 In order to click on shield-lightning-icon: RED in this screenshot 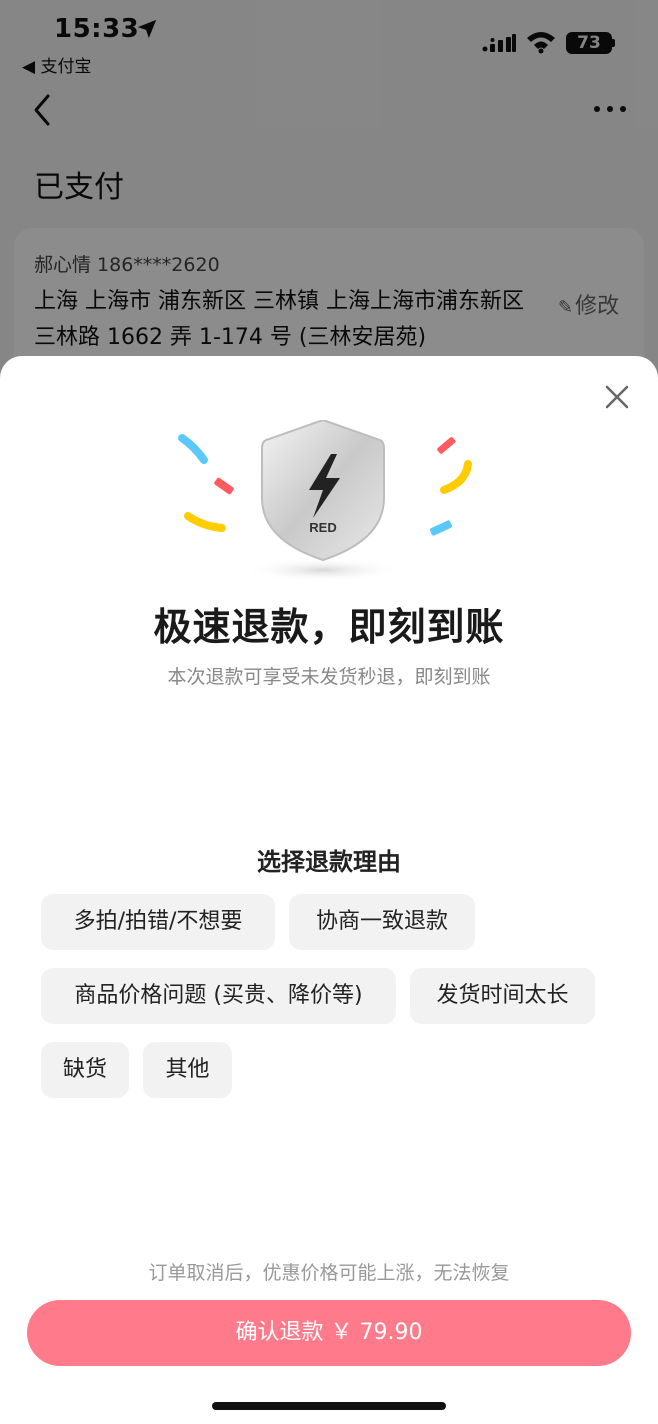, I will do `click(325, 501)`.